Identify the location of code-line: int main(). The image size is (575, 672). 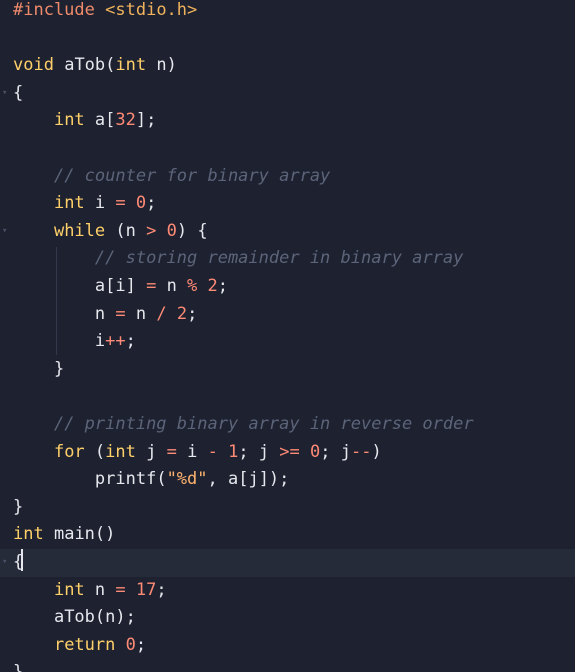
(287, 535).